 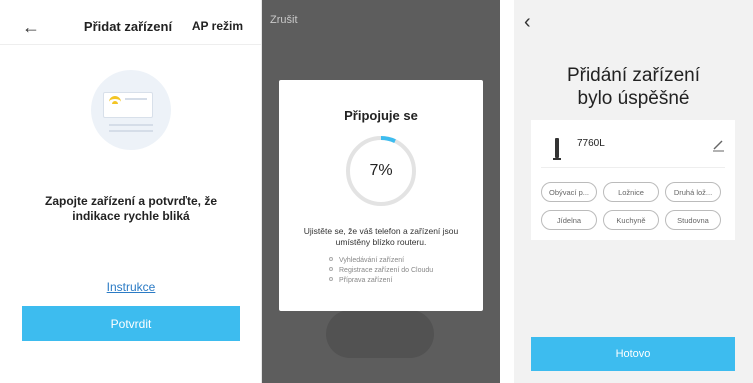 I want to click on background-button-shape, so click(x=380, y=334).